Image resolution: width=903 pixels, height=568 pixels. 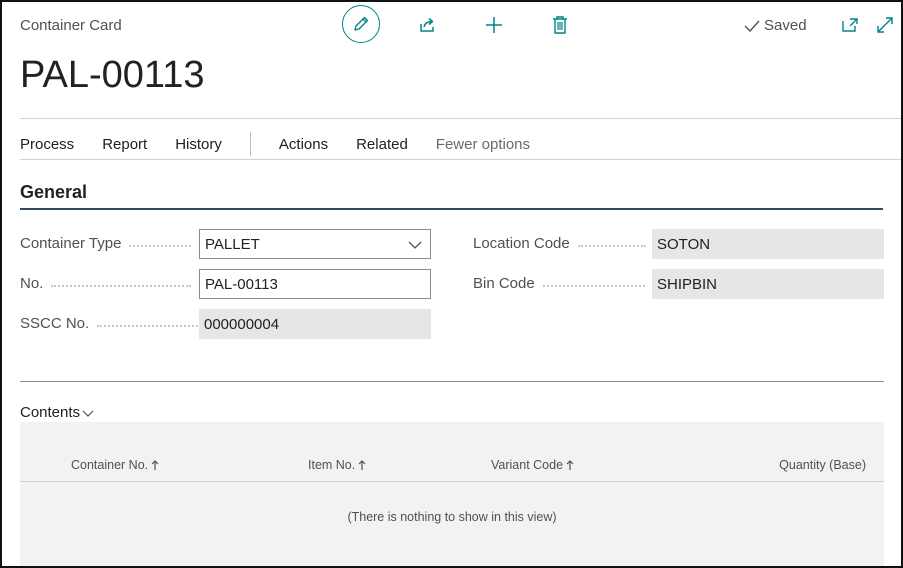 I want to click on menu-report: Report, so click(x=124, y=144).